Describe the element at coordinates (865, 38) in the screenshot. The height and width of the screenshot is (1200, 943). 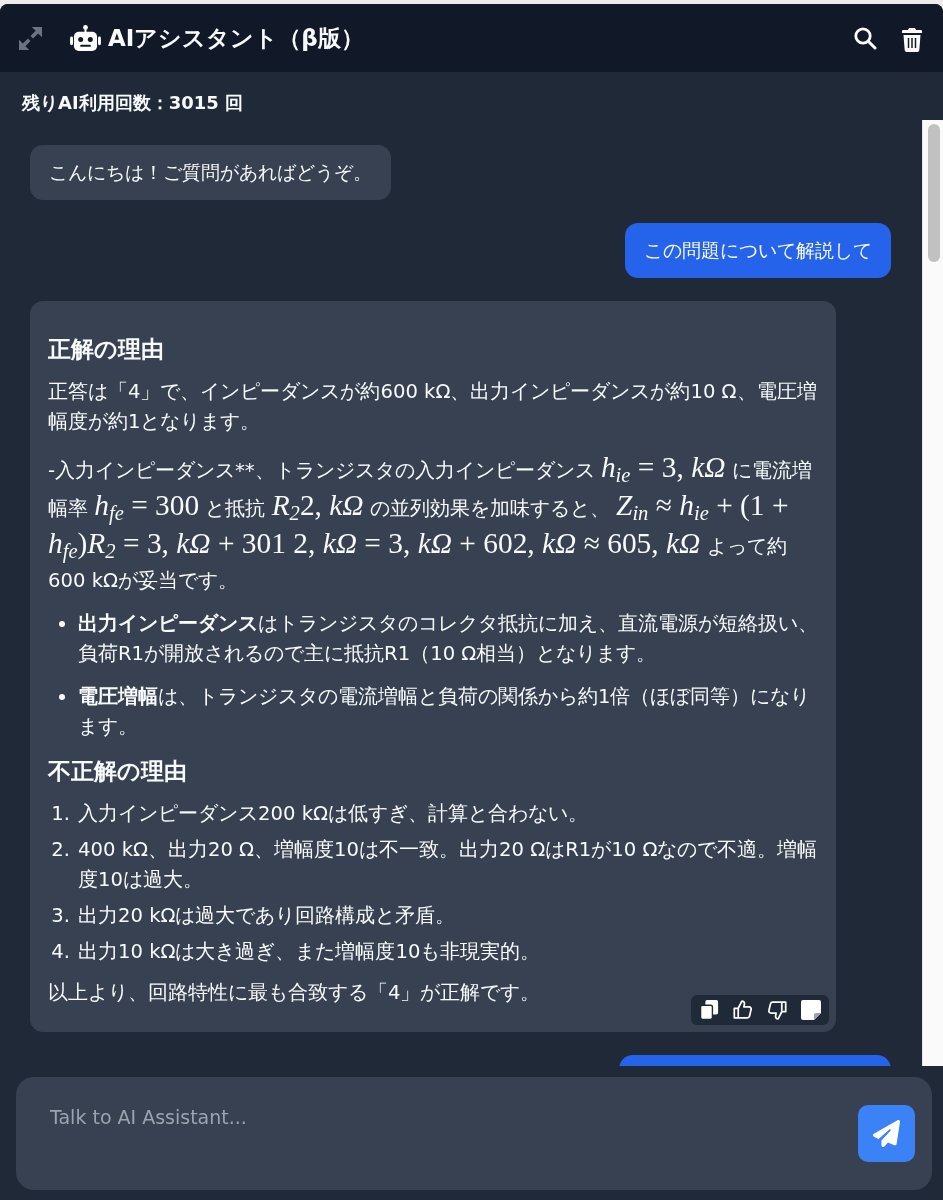
I see `search-icon` at that location.